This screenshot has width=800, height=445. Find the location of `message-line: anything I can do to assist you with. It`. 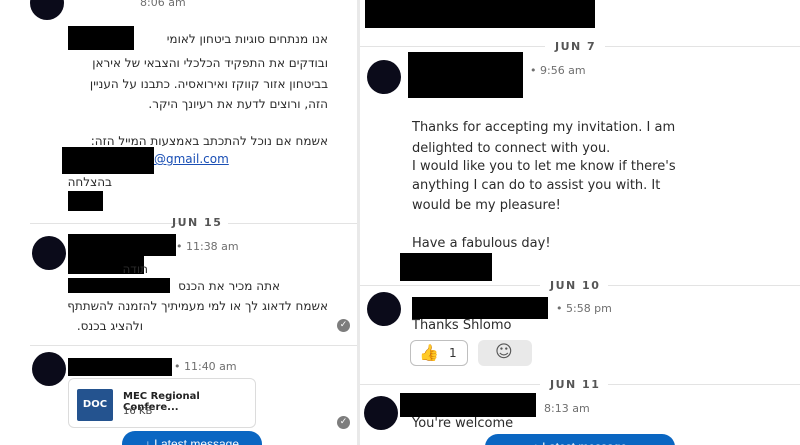

message-line: anything I can do to assist you with. It is located at coordinates (536, 185).